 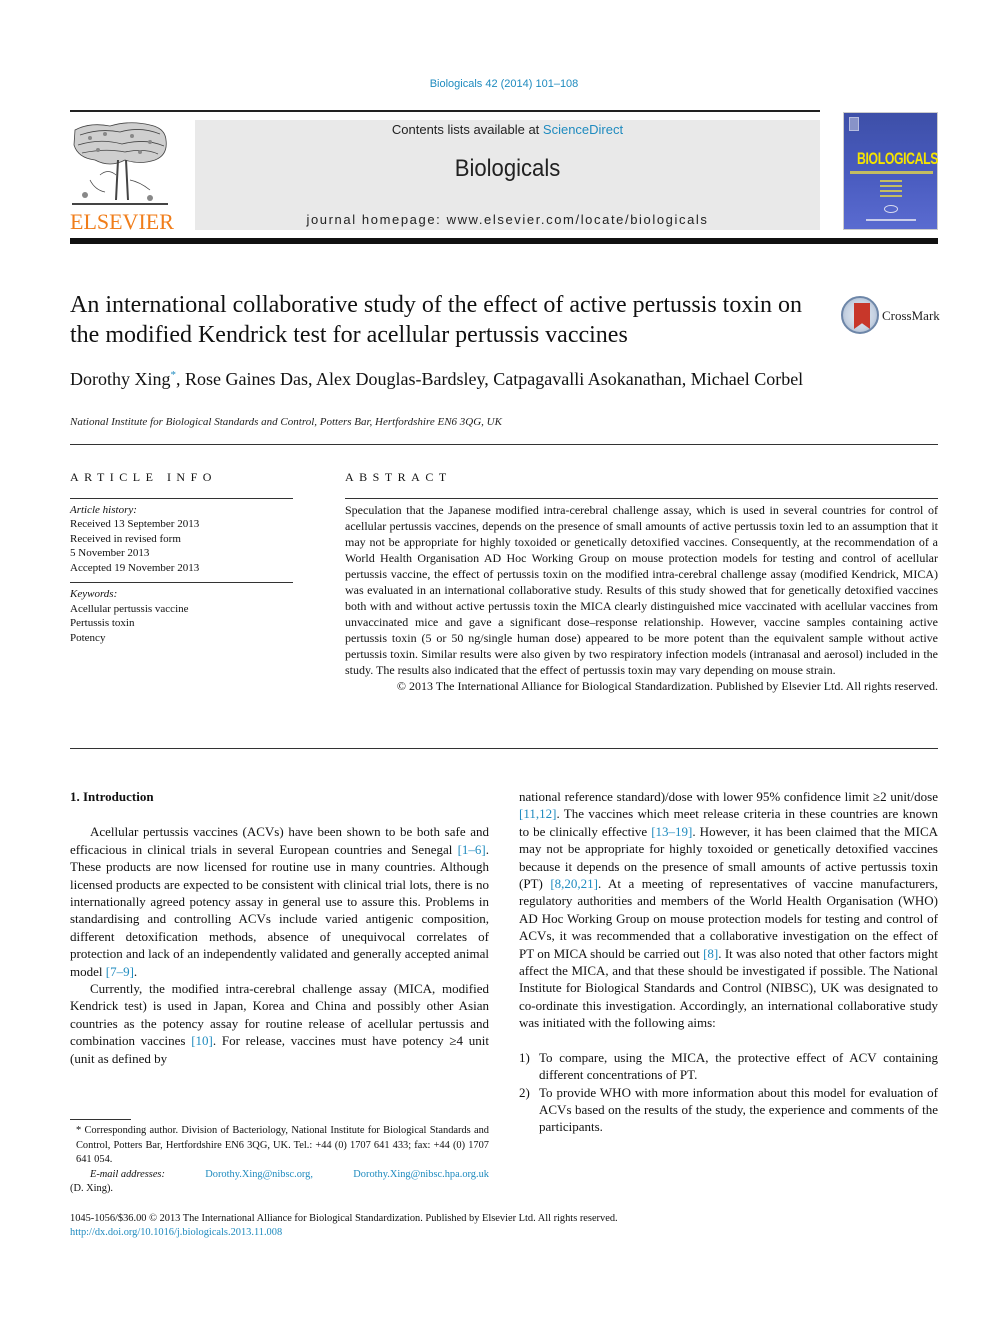 I want to click on reference-link: [1–6], so click(x=472, y=849).